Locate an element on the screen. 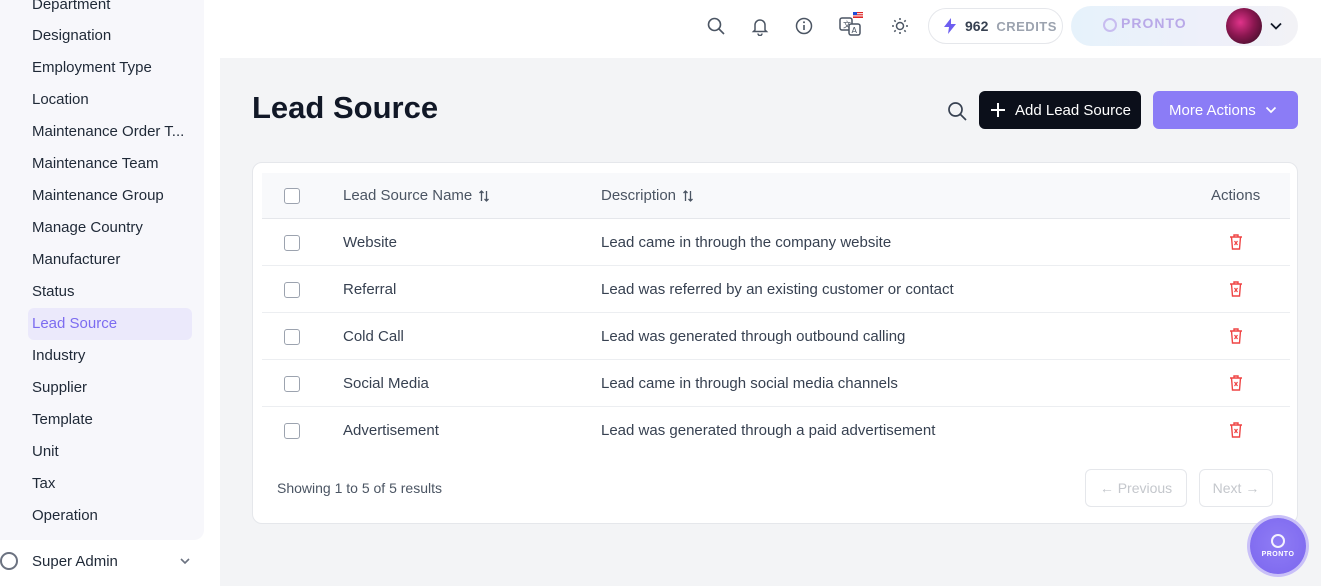 This screenshot has width=1321, height=586. profile-menu: PRONTO is located at coordinates (1184, 26).